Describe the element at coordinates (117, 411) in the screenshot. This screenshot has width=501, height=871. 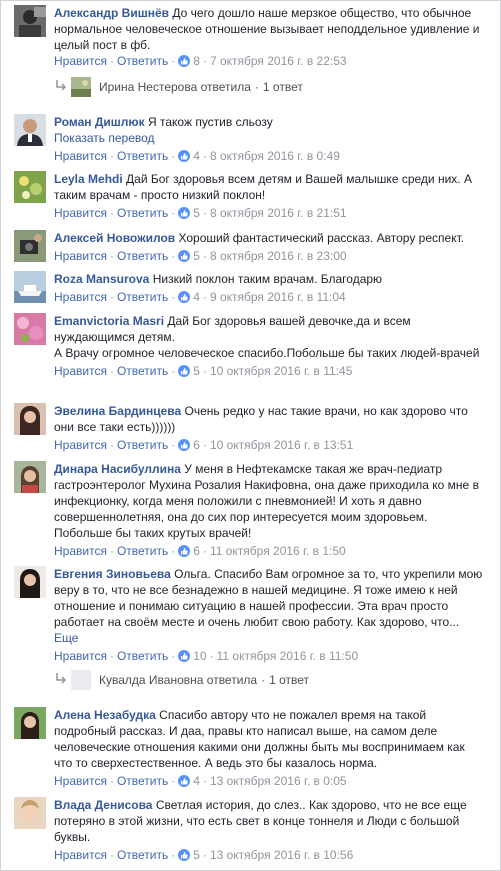
I see `author-name: Эвелина Бардинцева` at that location.